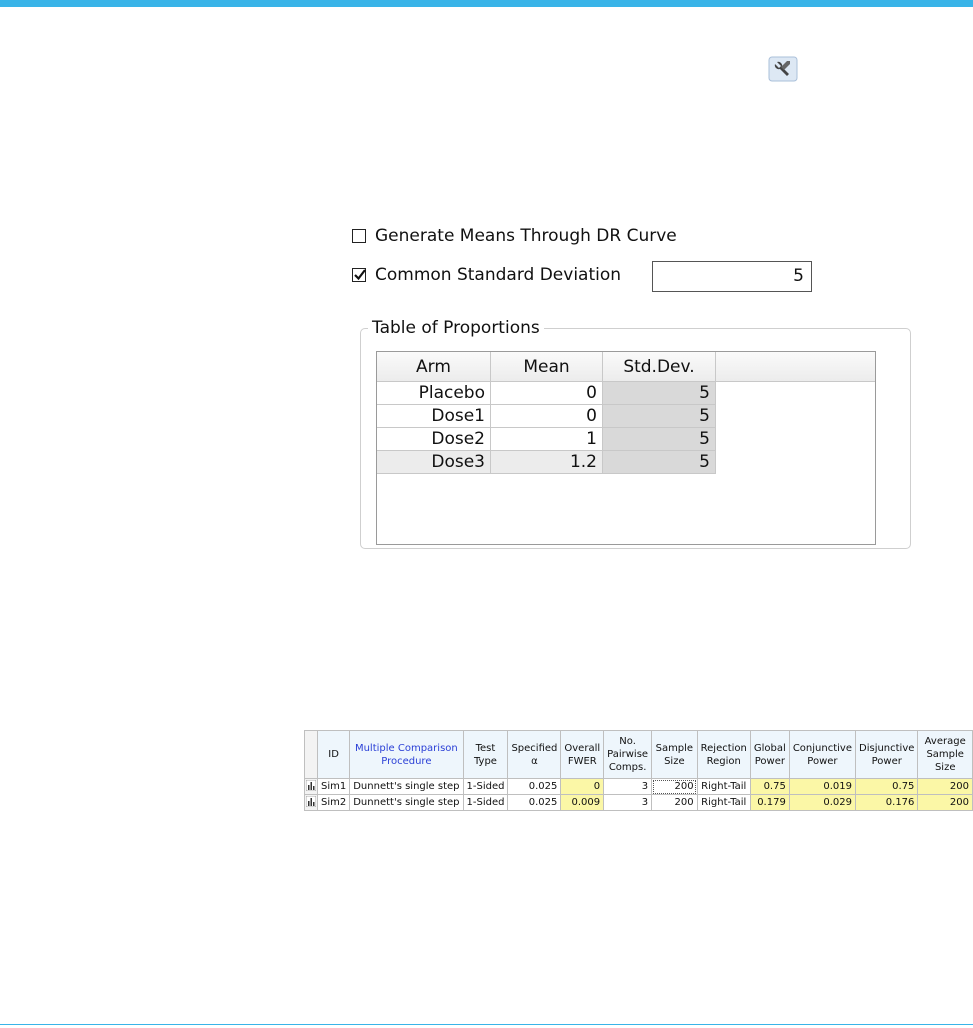 This screenshot has height=1028, width=973. What do you see at coordinates (945, 754) in the screenshot?
I see `header-average-sample-size: Average Sample Size` at bounding box center [945, 754].